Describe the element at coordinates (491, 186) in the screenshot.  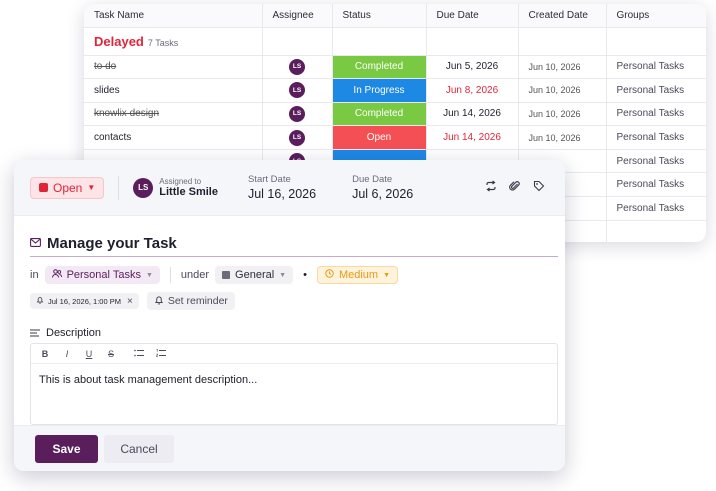
I see `repeat-icon` at that location.